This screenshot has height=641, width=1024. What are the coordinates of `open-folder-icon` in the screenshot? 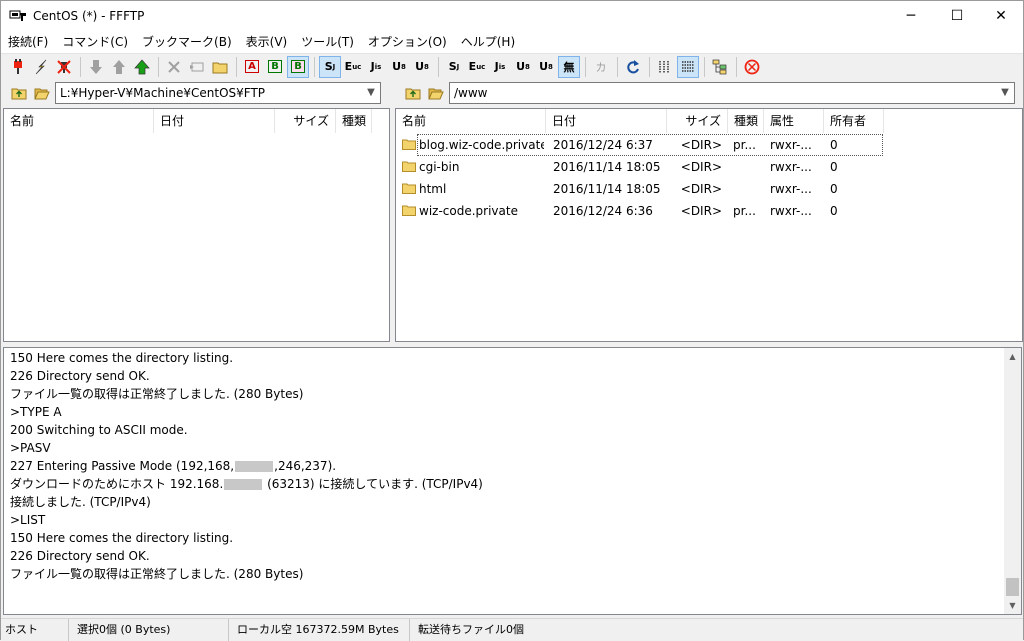 It's located at (436, 94).